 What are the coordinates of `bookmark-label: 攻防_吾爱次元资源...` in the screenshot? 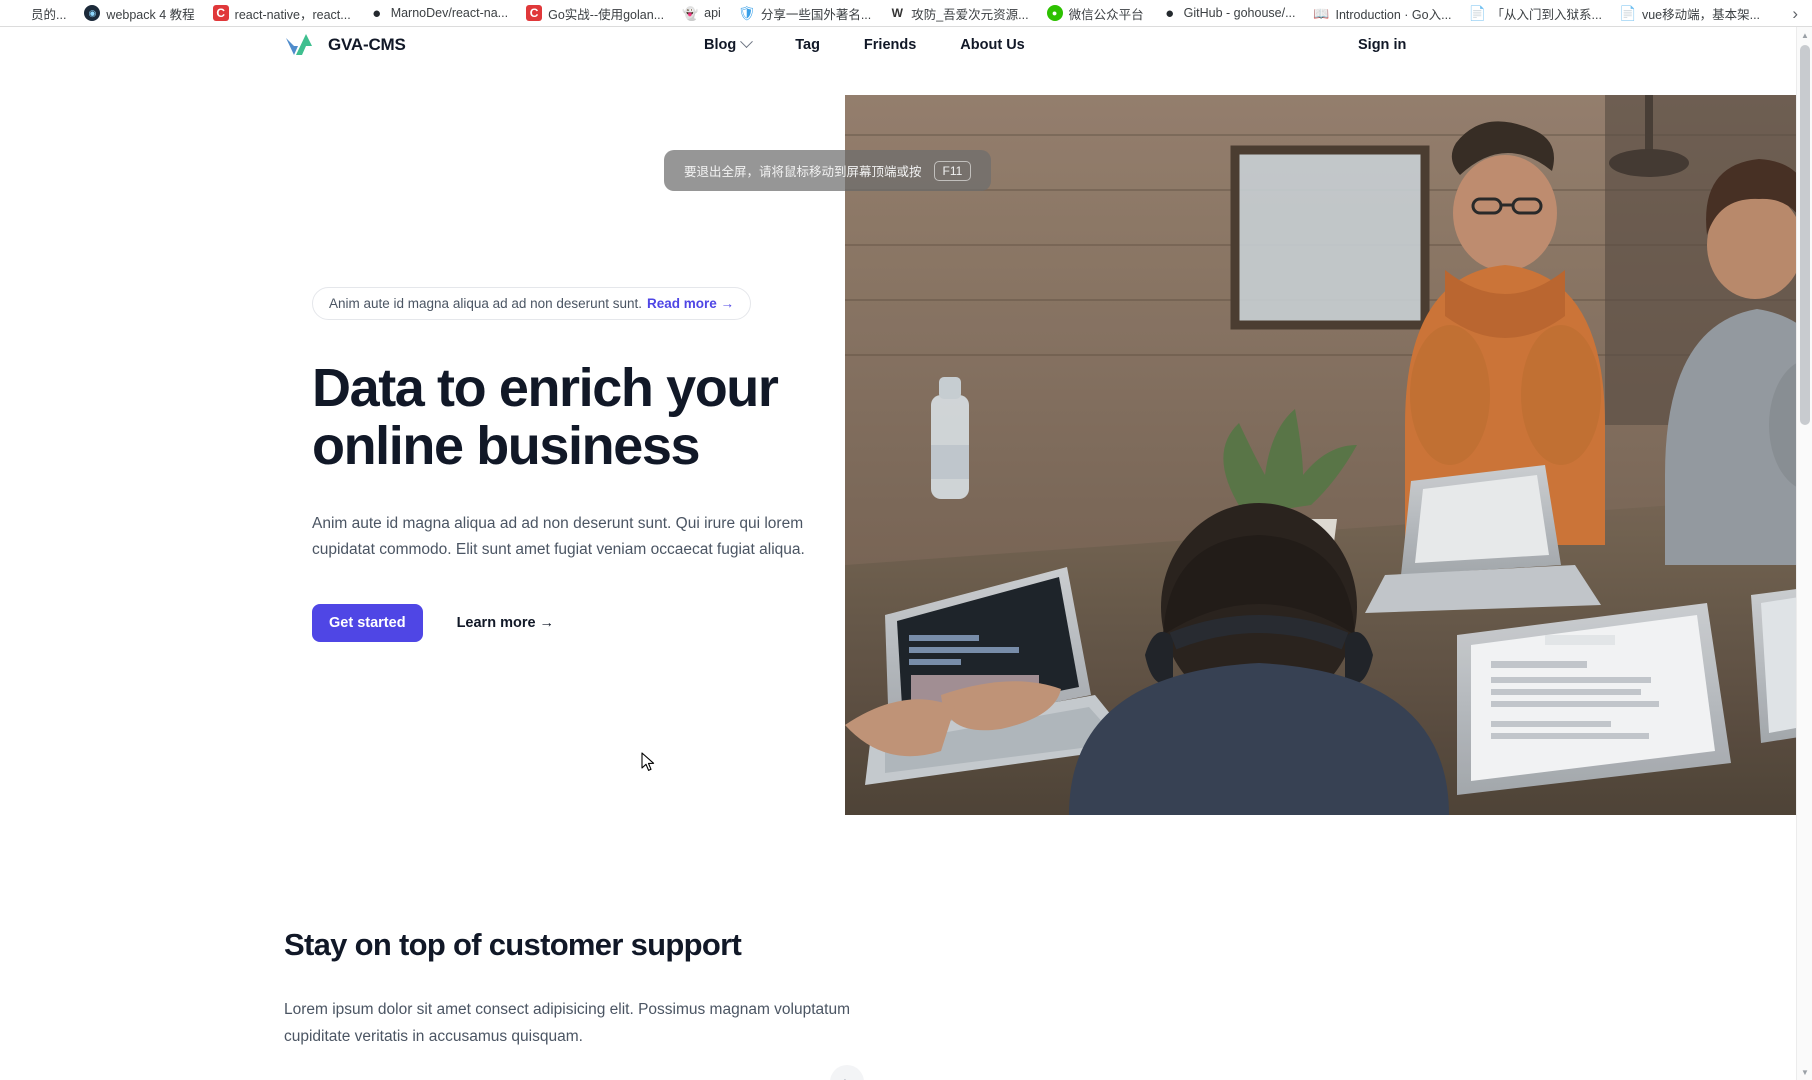 It's located at (970, 14).